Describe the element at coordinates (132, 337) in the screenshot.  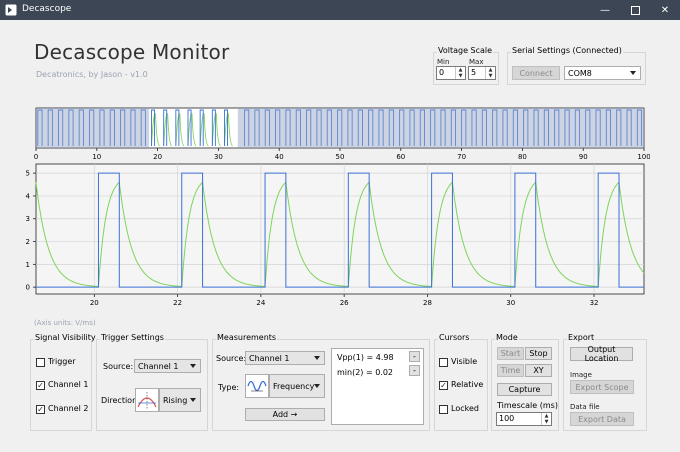
I see `trigger-settings-label: Trigger Settings` at that location.